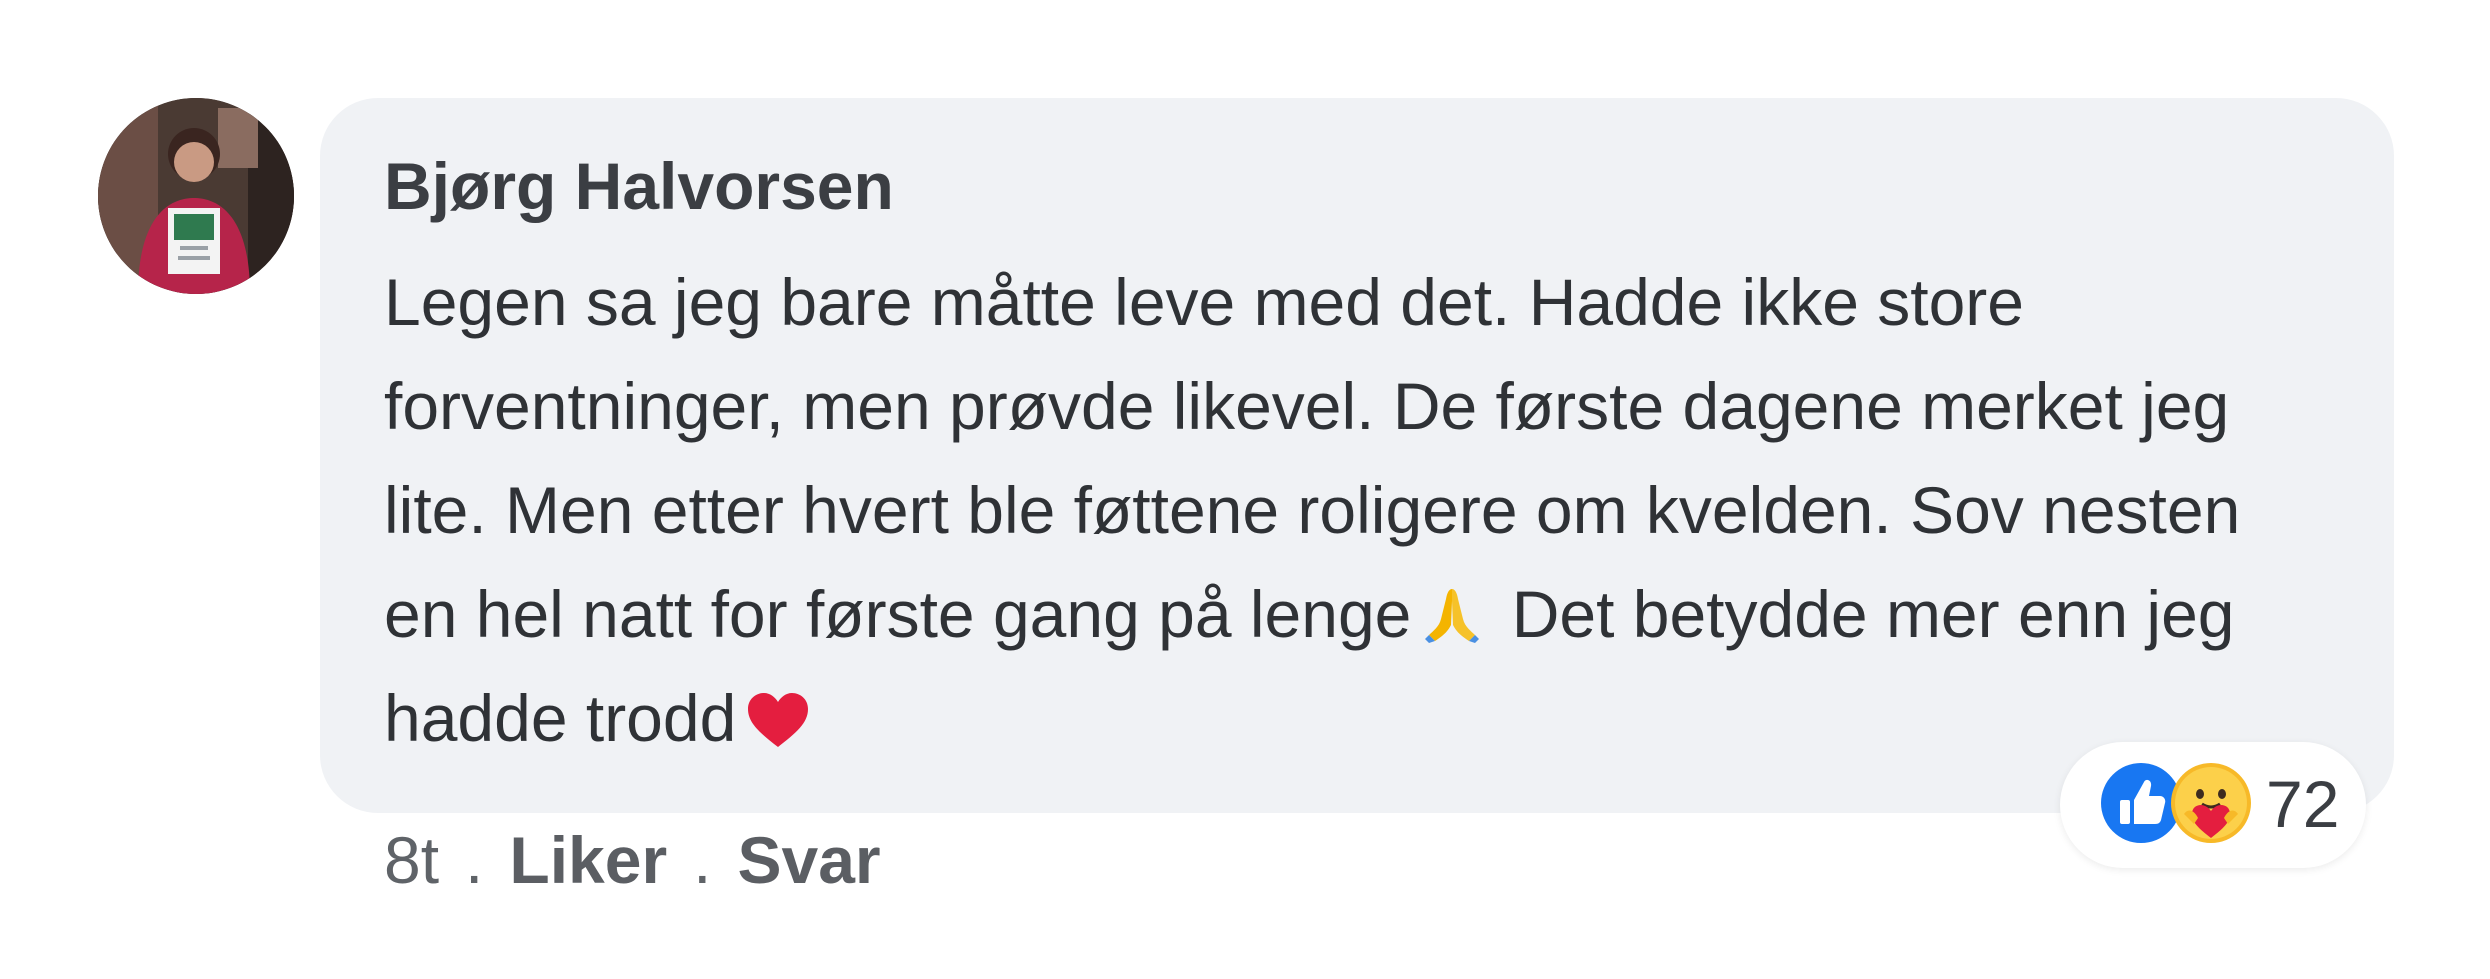 The height and width of the screenshot is (979, 2490). I want to click on comment-text-line-5: hadde trodd, so click(597, 722).